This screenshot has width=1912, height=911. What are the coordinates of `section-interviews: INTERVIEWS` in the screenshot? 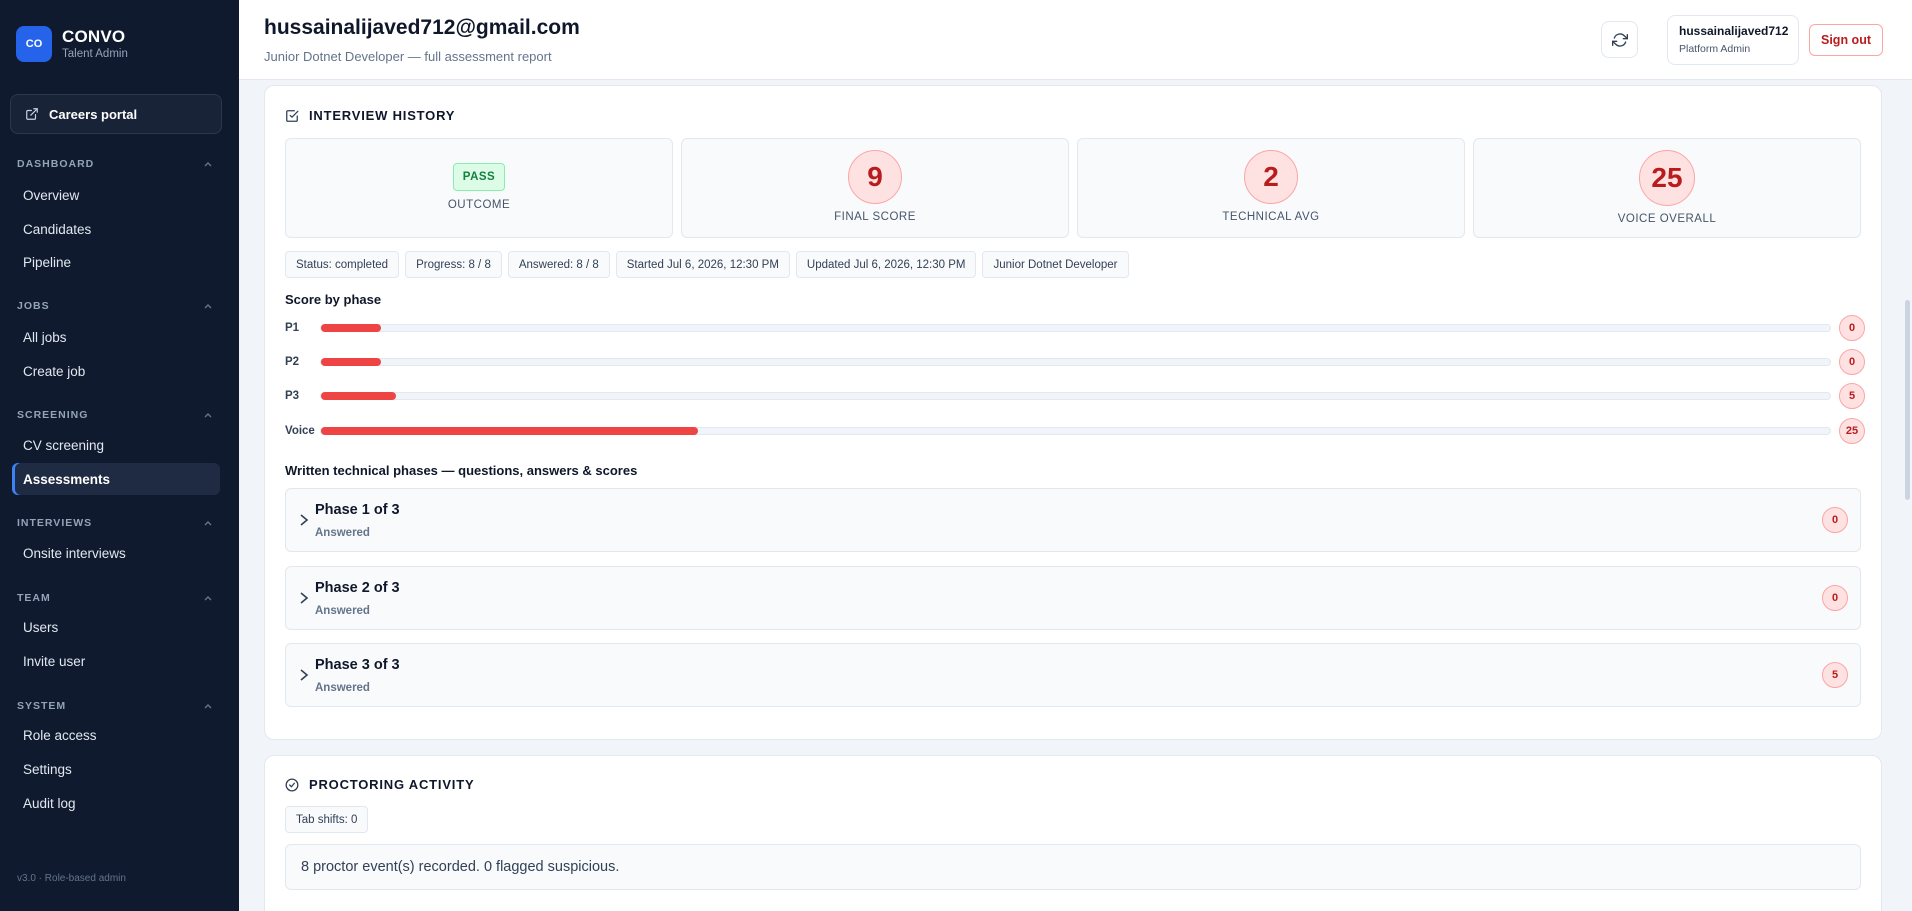 It's located at (115, 523).